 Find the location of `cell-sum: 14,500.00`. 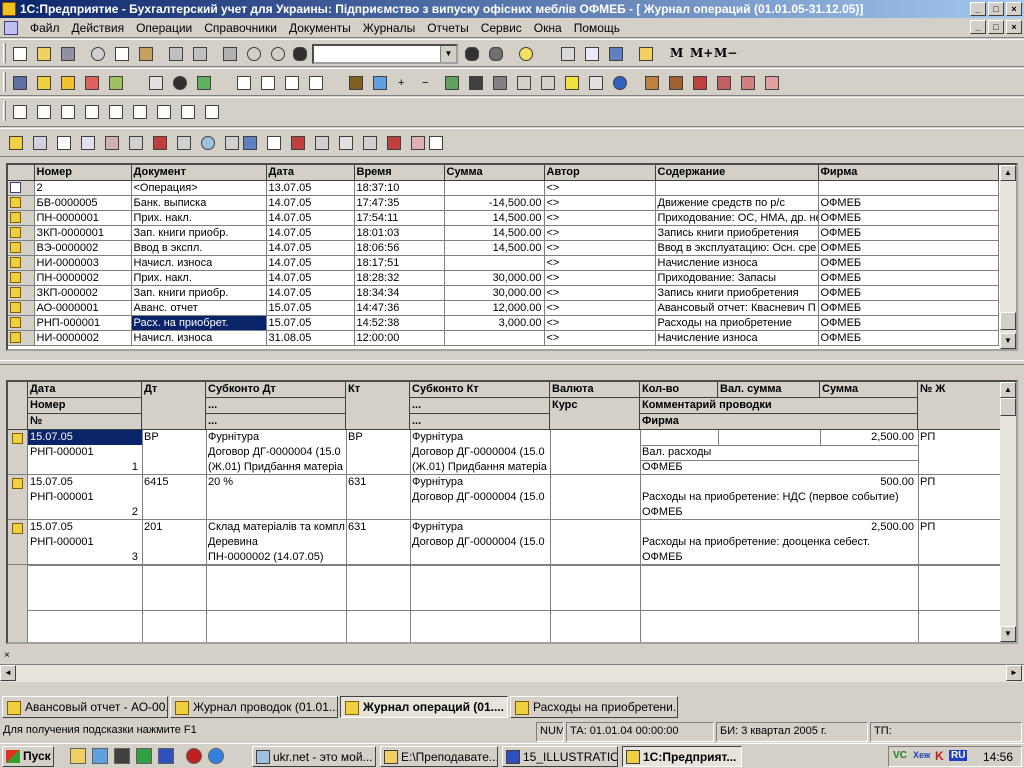

cell-sum: 14,500.00 is located at coordinates (494, 248).